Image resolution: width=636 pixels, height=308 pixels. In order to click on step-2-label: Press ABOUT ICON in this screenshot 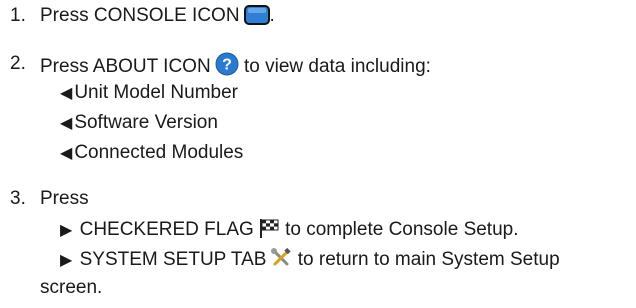, I will do `click(125, 66)`.